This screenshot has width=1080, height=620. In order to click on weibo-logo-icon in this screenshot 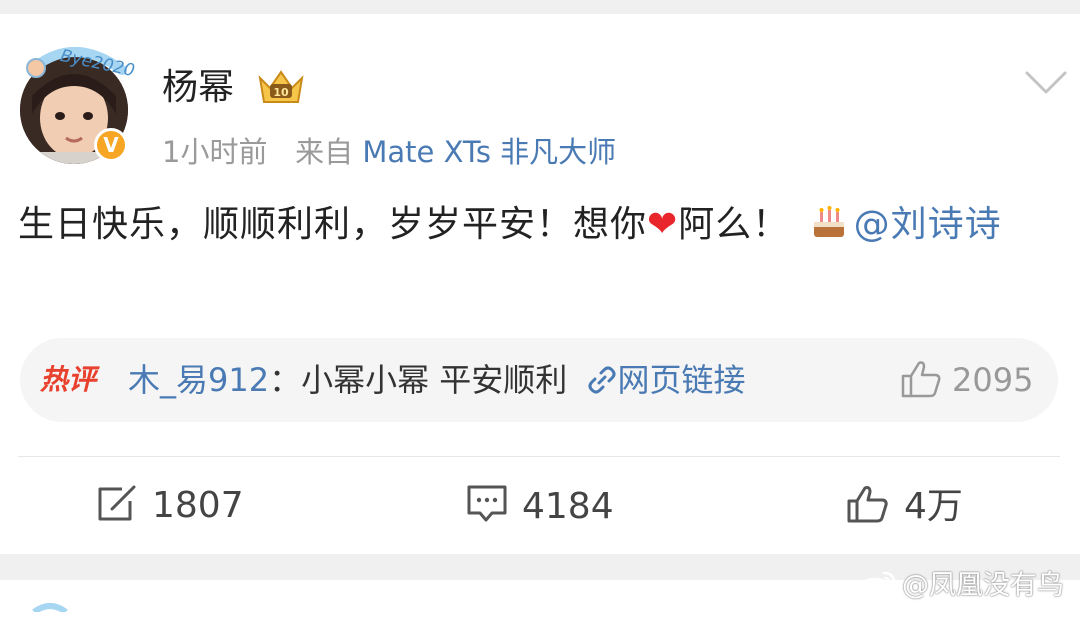, I will do `click(877, 585)`.